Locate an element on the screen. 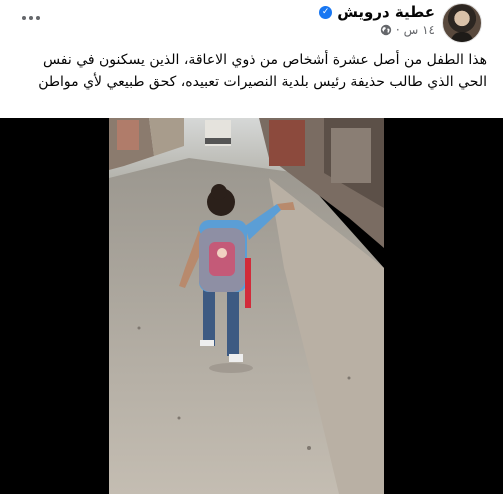 The image size is (503, 494). post-timestamp: ١٤ س is located at coordinates (419, 30).